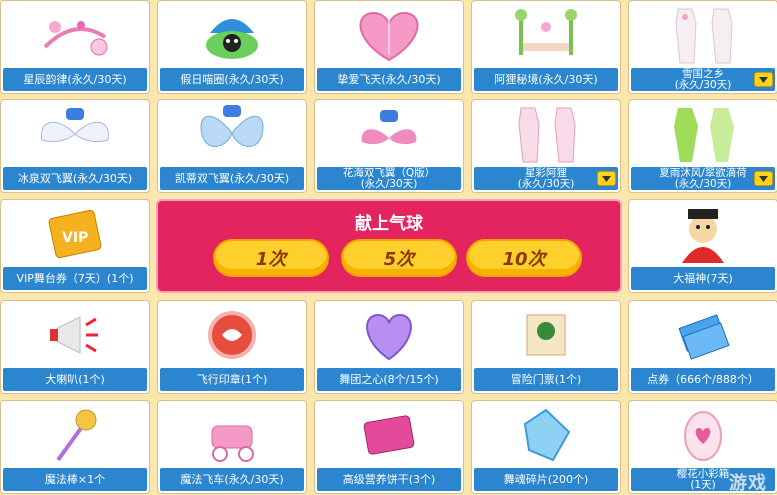 This screenshot has height=495, width=777. I want to click on blue-crystal-icon, so click(546, 434).